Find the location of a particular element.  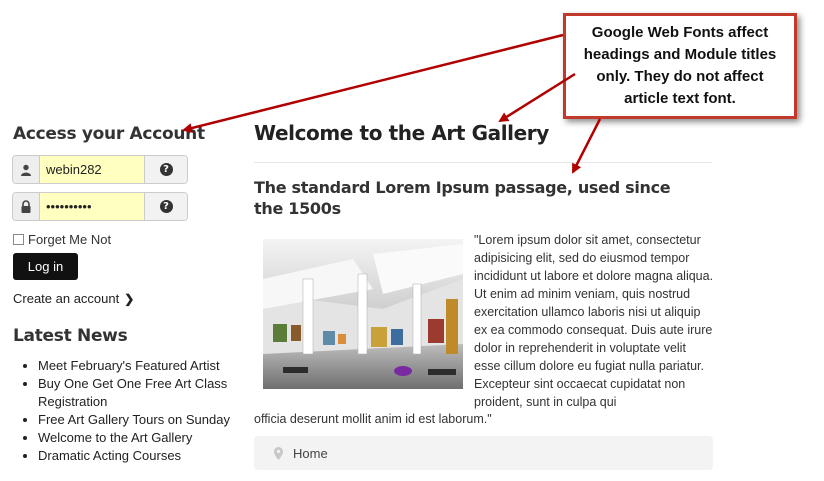

gallery-image is located at coordinates (363, 314).